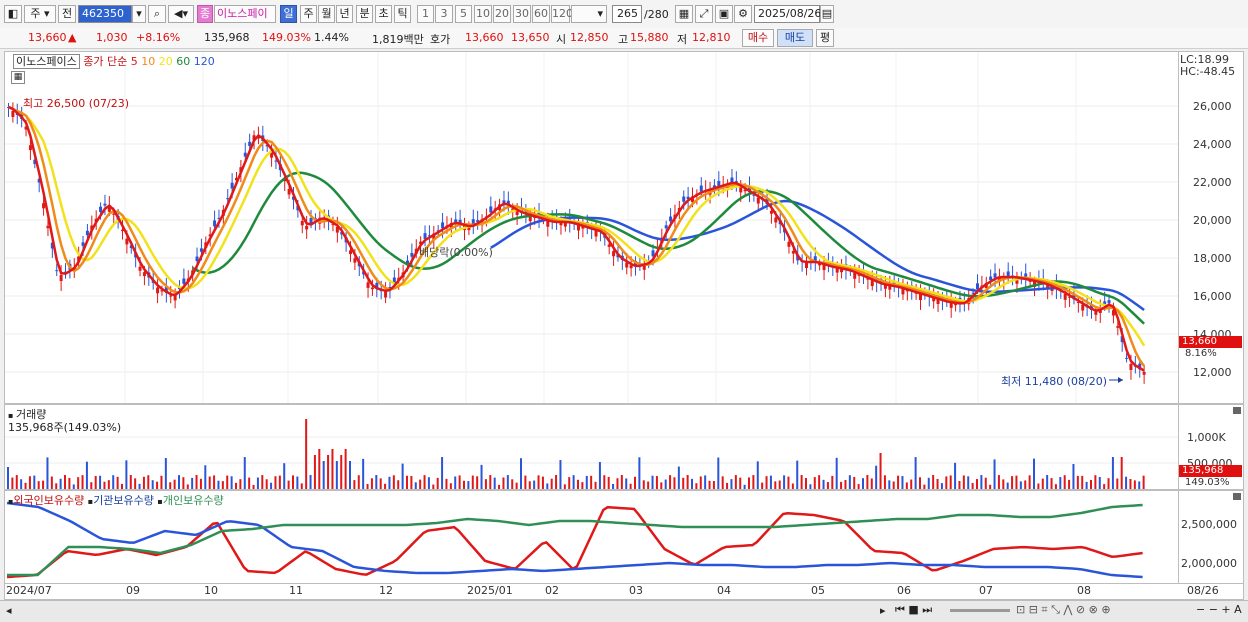 Image resolution: width=1248 pixels, height=622 pixels. What do you see at coordinates (157, 14) in the screenshot?
I see `search-icon: ⌕` at bounding box center [157, 14].